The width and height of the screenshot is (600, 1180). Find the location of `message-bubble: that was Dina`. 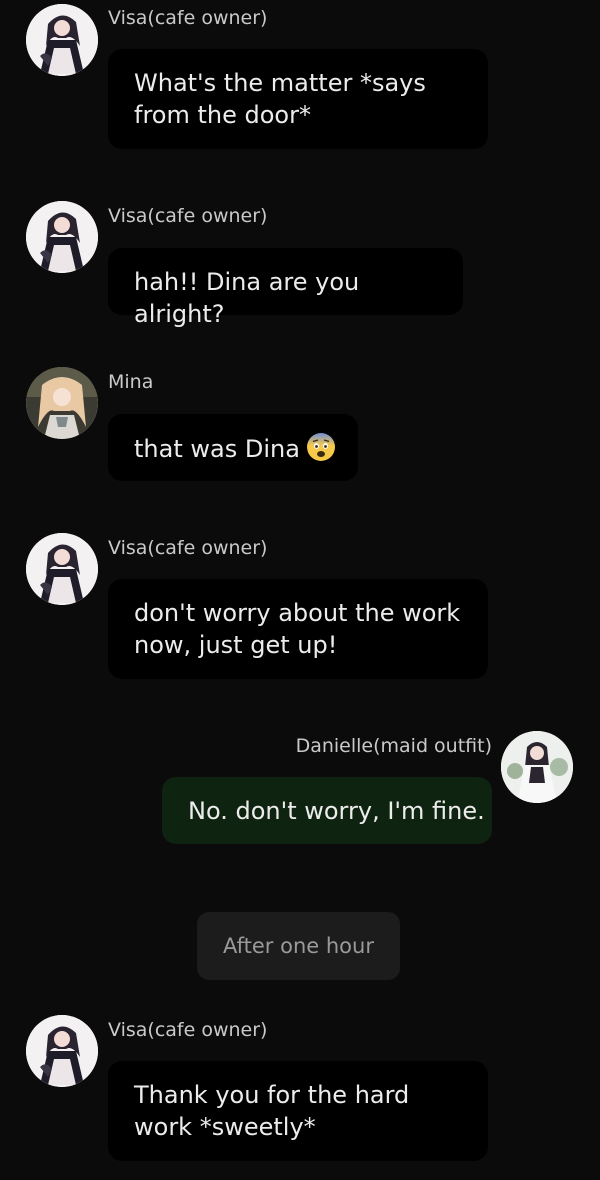

message-bubble: that was Dina is located at coordinates (233, 447).